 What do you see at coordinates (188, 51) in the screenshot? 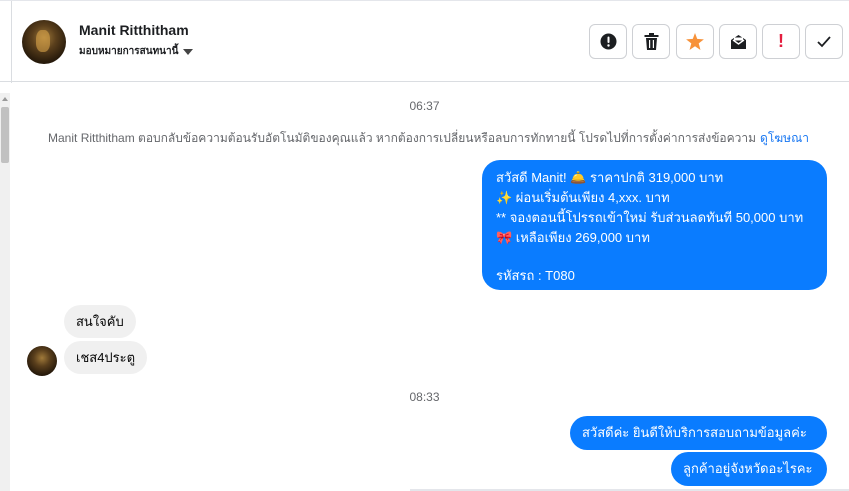
I see `caret-down-icon` at bounding box center [188, 51].